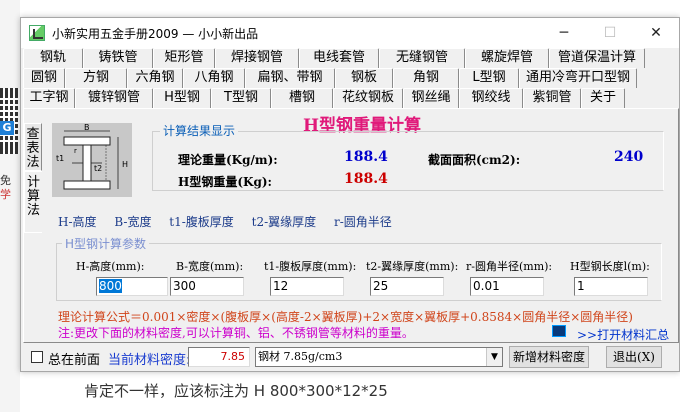 Image resolution: width=680 pixels, height=412 pixels. I want to click on background-side-text-2: 学, so click(5, 194).